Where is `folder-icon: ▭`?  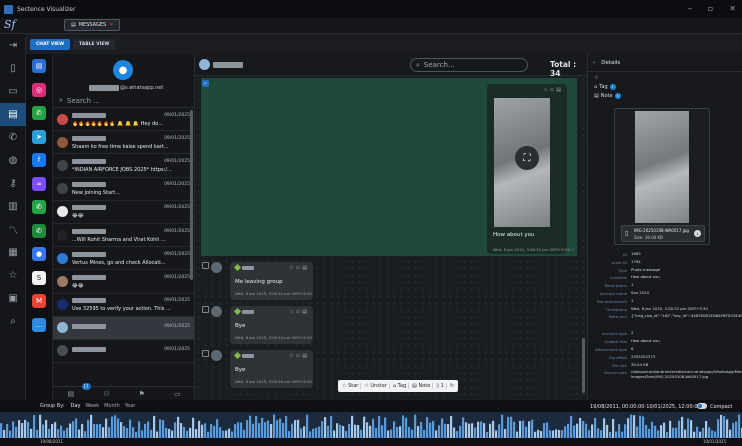
folder-icon: ▭ is located at coordinates (13, 91).